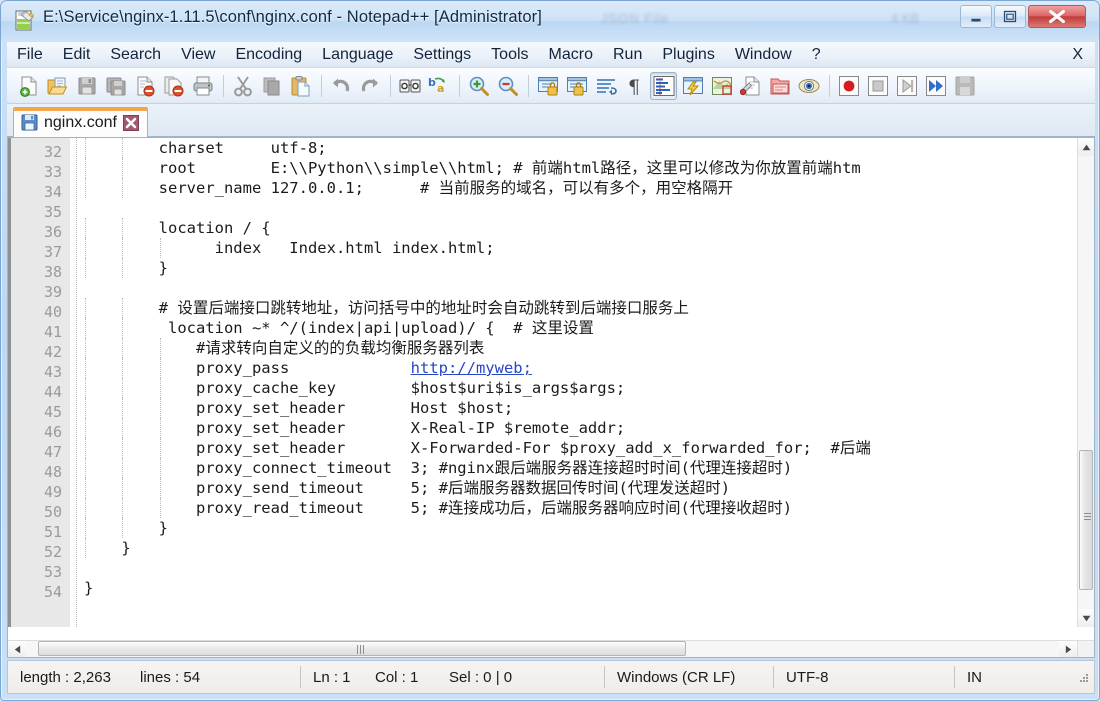 The height and width of the screenshot is (701, 1100). Describe the element at coordinates (478, 86) in the screenshot. I see `zoom-in-icon` at that location.